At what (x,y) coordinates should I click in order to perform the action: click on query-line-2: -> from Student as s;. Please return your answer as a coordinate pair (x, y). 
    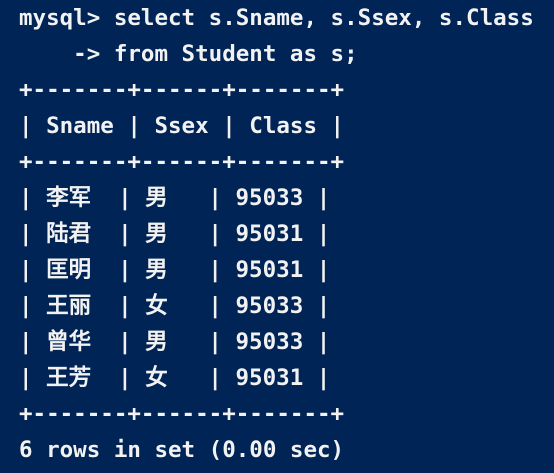
    Looking at the image, I should click on (188, 54).